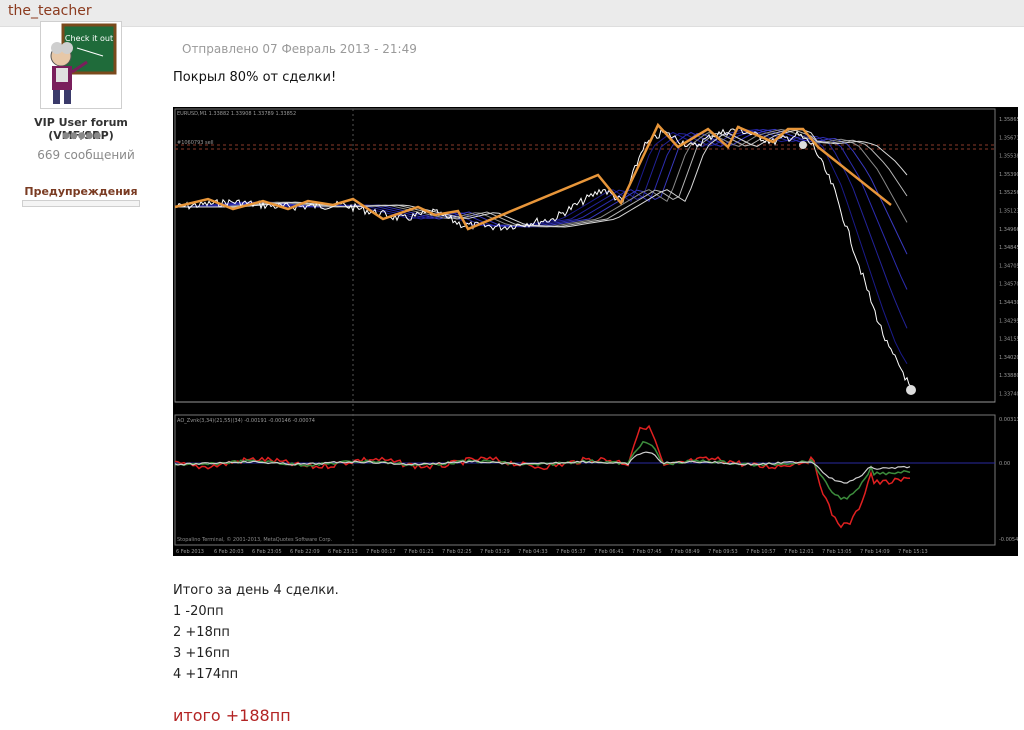 The image size is (1024, 730). Describe the element at coordinates (1008, 230) in the screenshot. I see `price-tick-label: 1.34966` at that location.